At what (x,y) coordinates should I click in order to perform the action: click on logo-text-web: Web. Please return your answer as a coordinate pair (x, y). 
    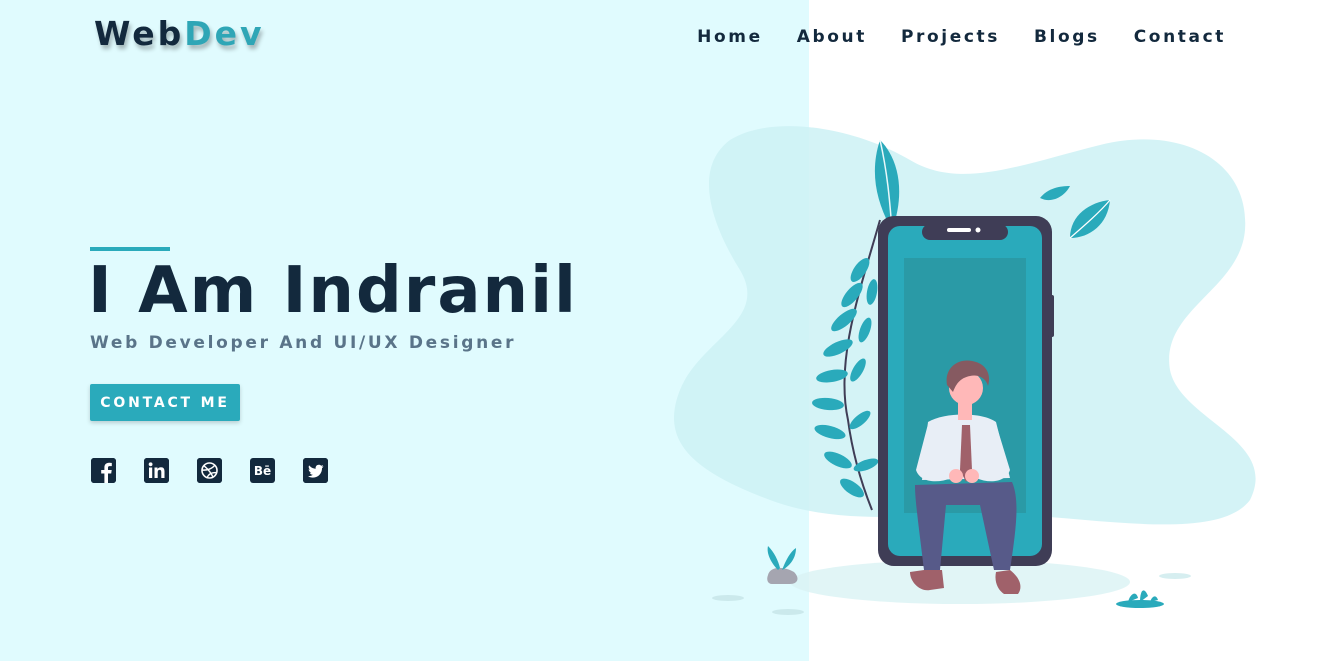
    Looking at the image, I should click on (139, 33).